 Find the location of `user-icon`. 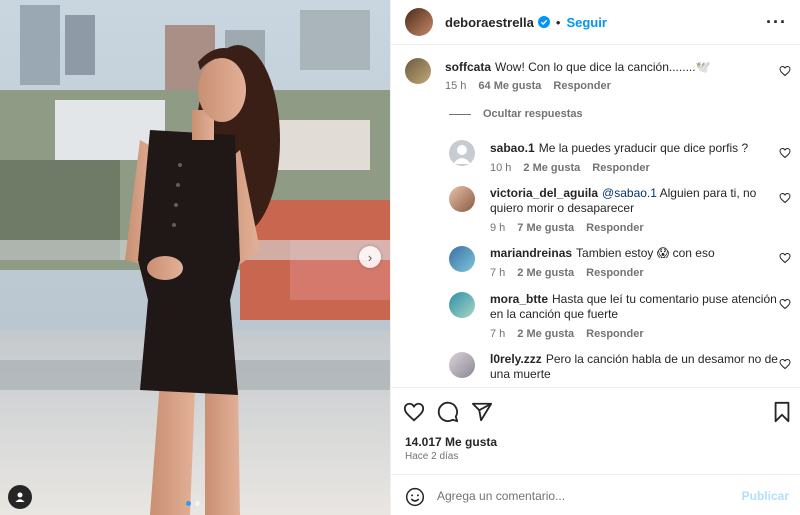

user-icon is located at coordinates (20, 497).